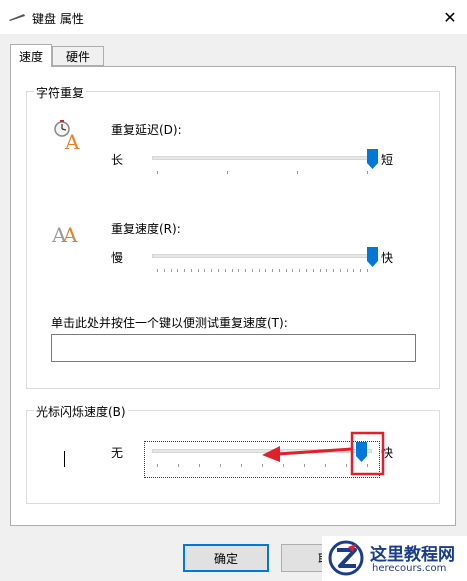  I want to click on repeat-delay-slider-track, so click(262, 158).